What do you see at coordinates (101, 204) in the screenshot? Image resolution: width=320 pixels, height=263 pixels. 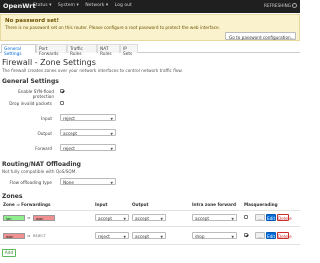 I see `col-input: Input` at bounding box center [101, 204].